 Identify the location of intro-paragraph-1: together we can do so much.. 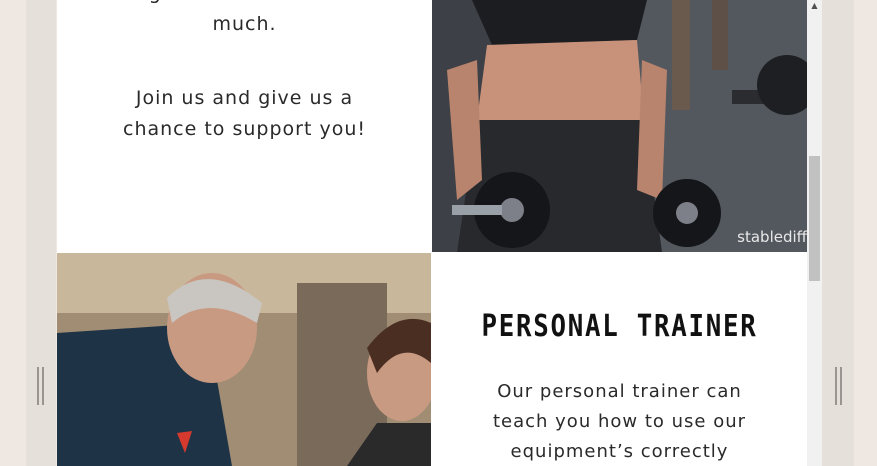
(244, 20).